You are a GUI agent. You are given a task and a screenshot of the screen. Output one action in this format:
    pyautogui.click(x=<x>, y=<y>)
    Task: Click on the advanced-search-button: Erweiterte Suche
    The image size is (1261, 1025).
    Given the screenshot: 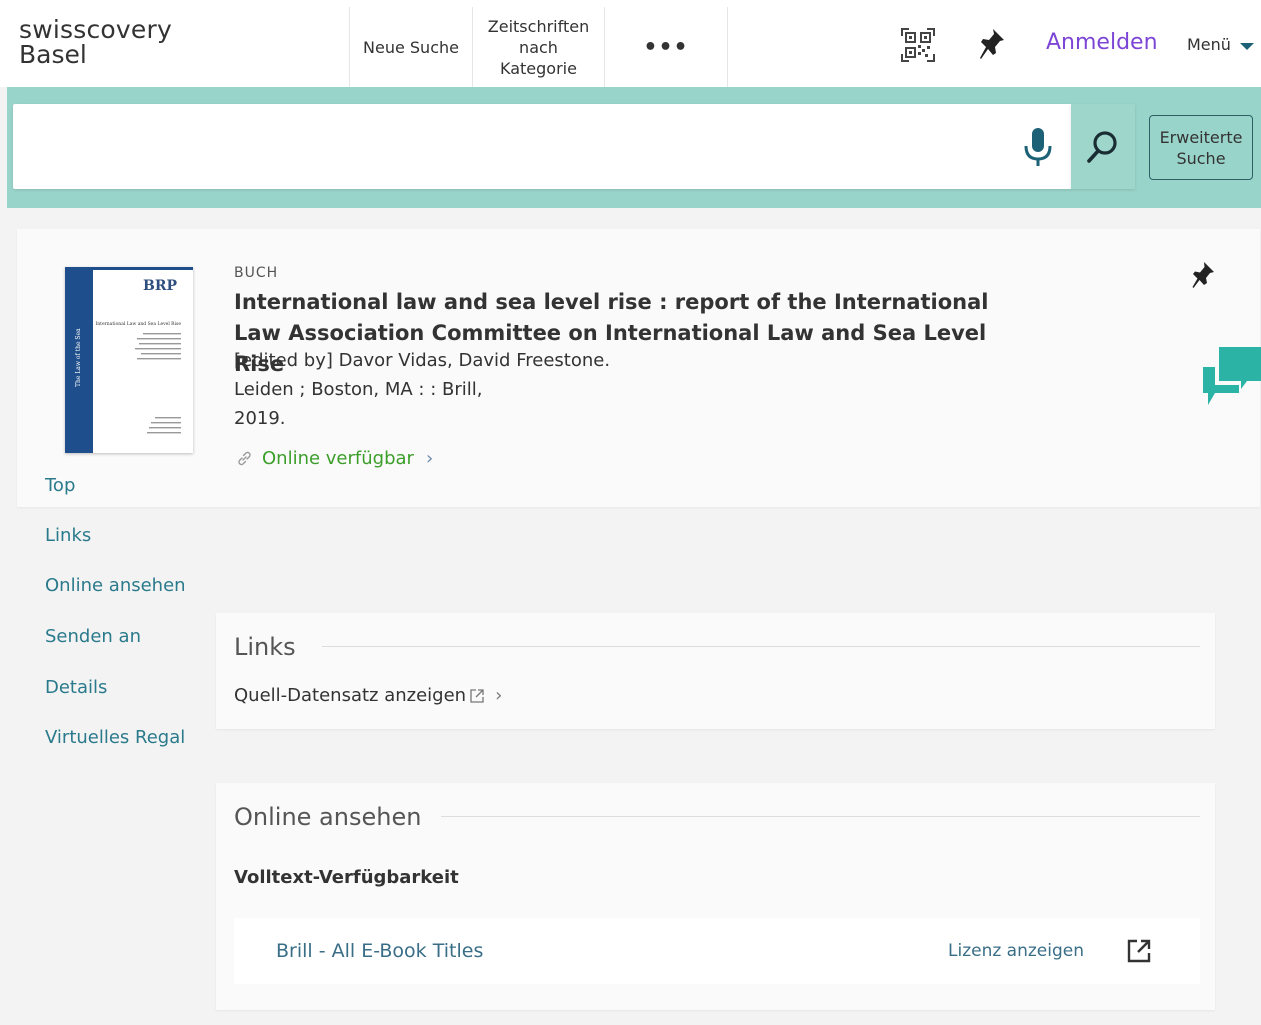 What is the action you would take?
    pyautogui.click(x=1201, y=147)
    